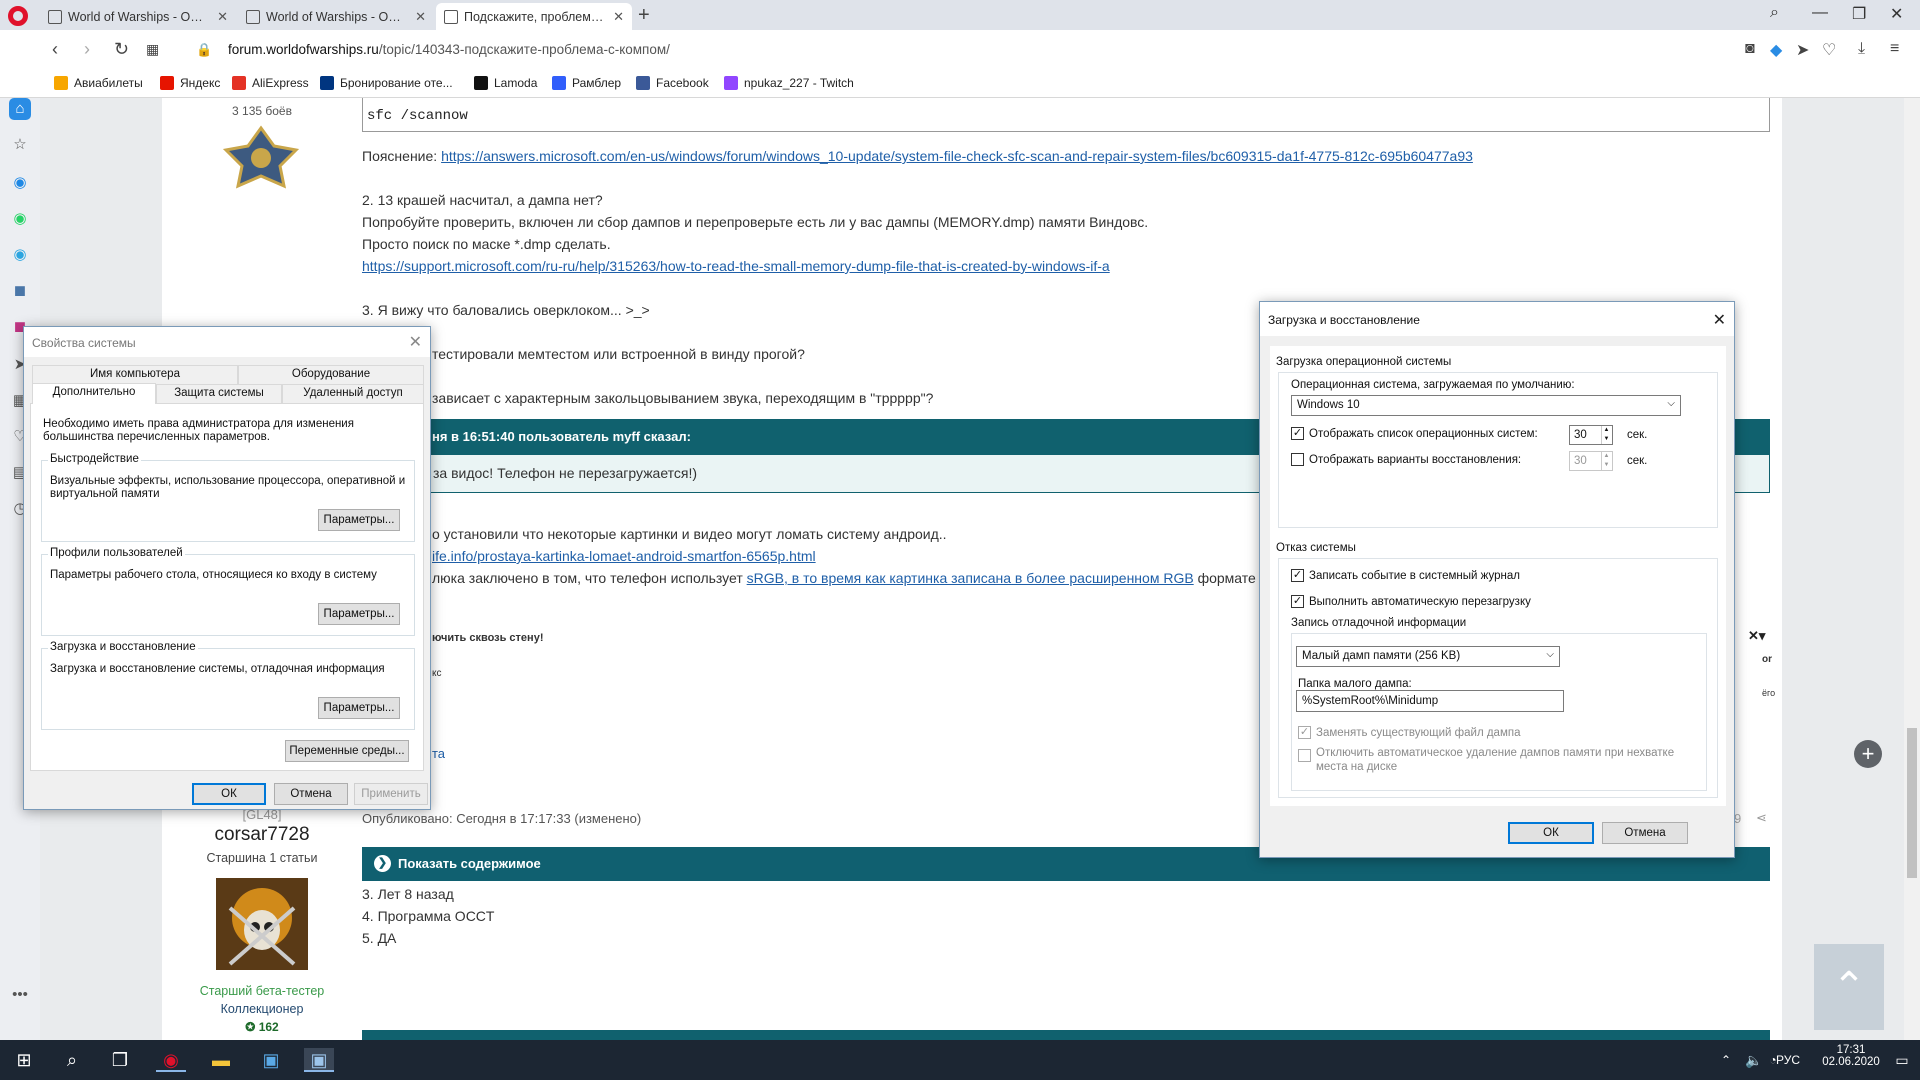 Image resolution: width=1920 pixels, height=1080 pixels. I want to click on bookmark-item: npukaz_227 - Twitch, so click(789, 83).